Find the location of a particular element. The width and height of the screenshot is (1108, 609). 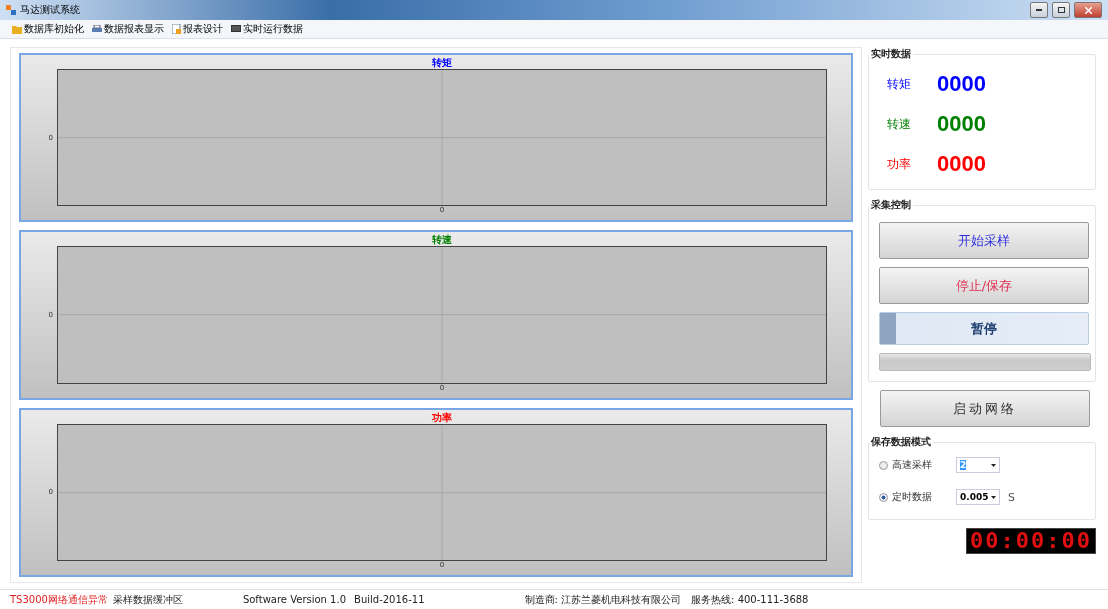

close-button is located at coordinates (1088, 10).